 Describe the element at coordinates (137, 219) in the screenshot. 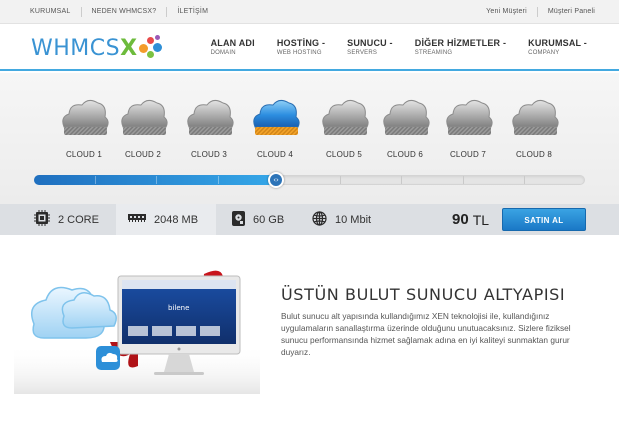

I see `memory-icon` at that location.